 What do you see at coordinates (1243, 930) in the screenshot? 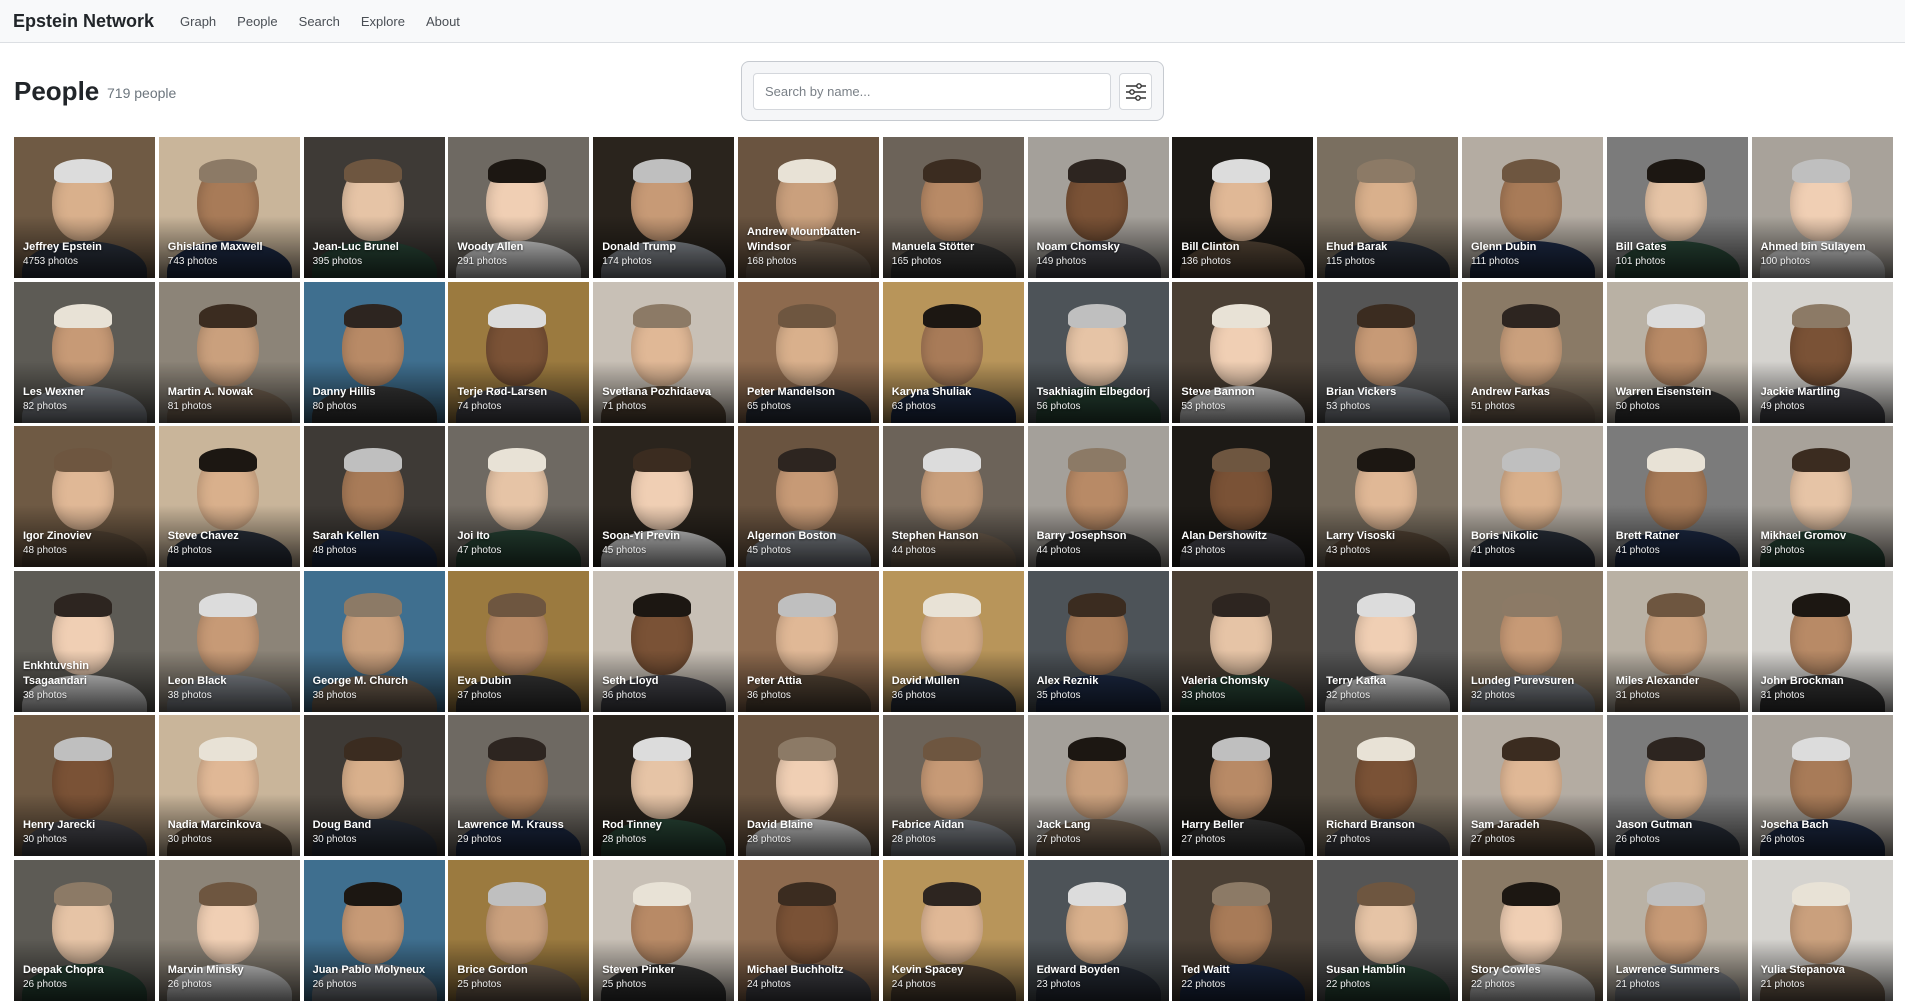
I see `person-card: Ted Waitt 22 photos` at bounding box center [1243, 930].